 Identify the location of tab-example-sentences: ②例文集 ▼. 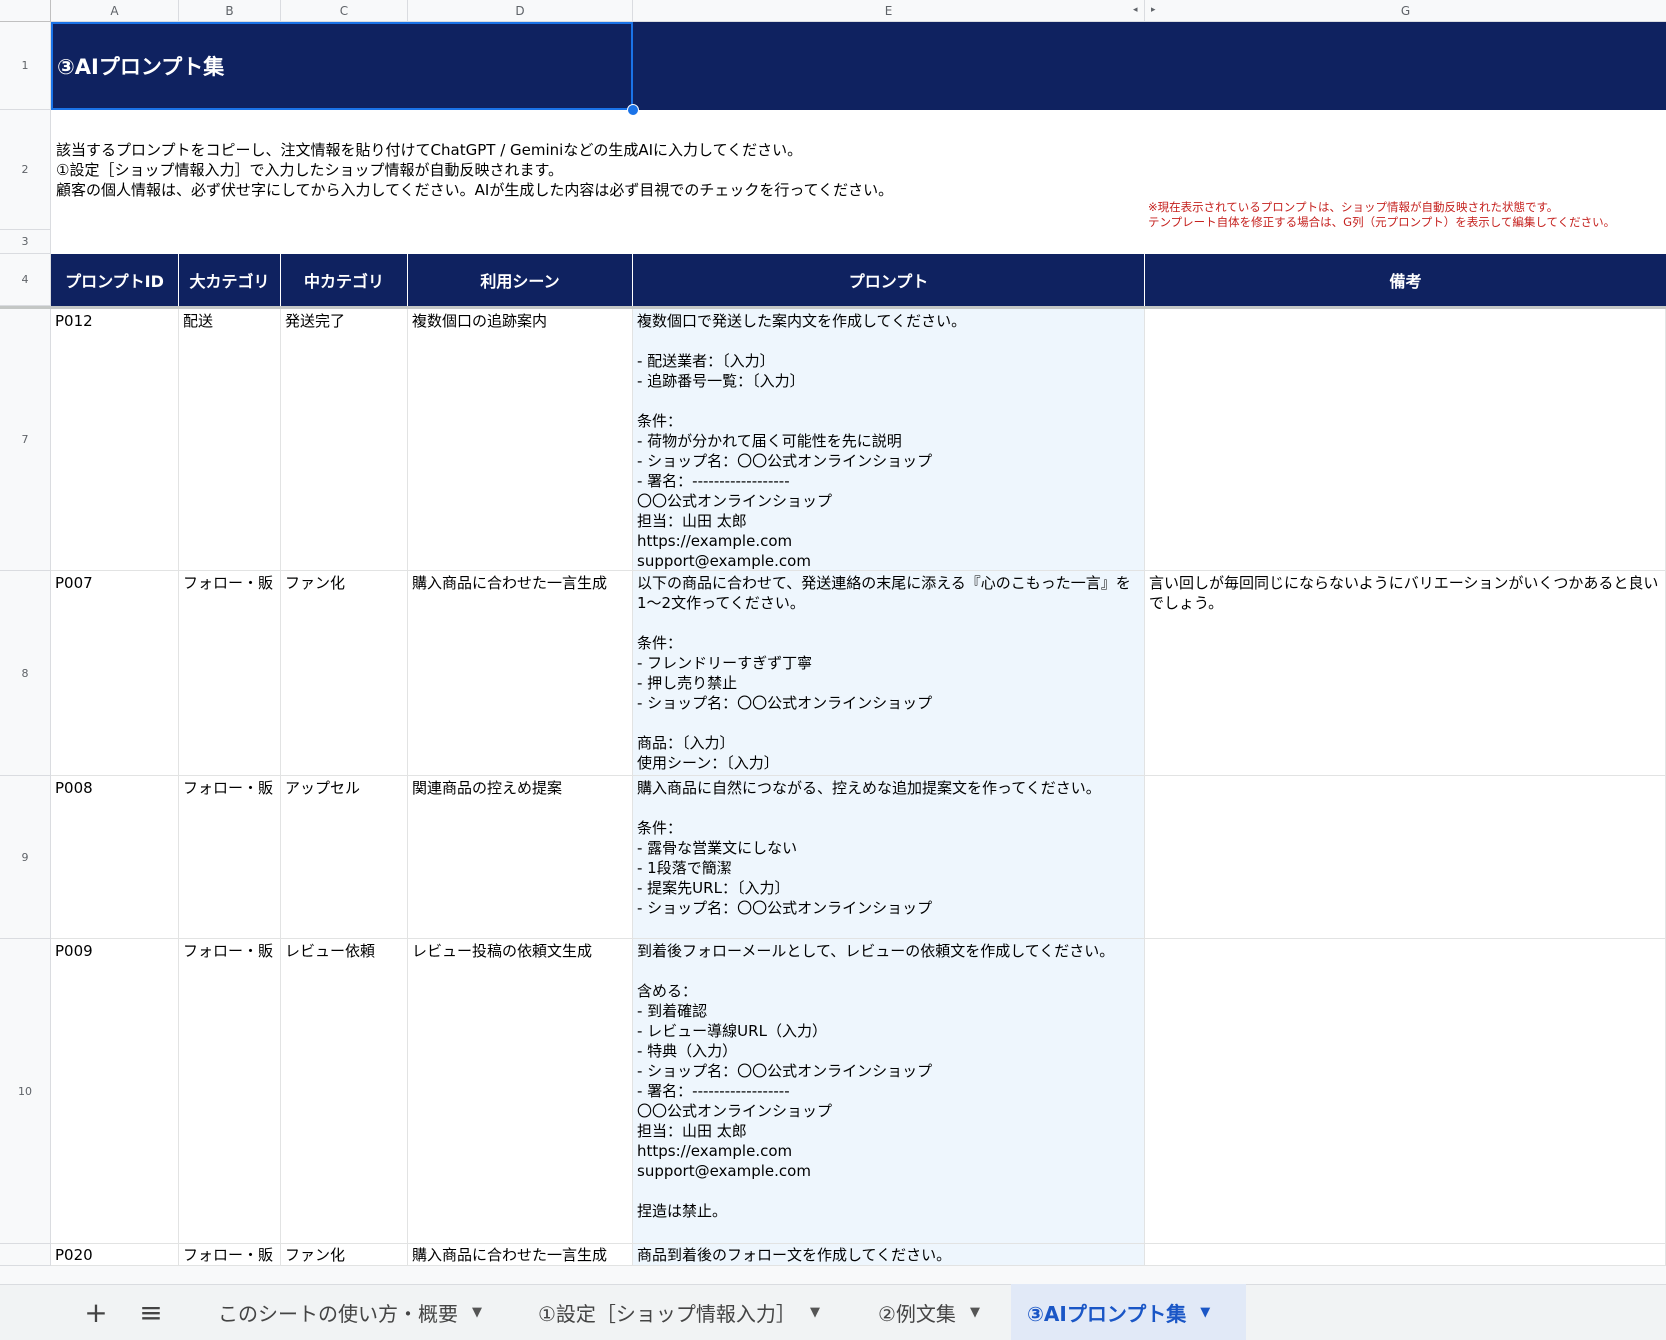
(929, 1312).